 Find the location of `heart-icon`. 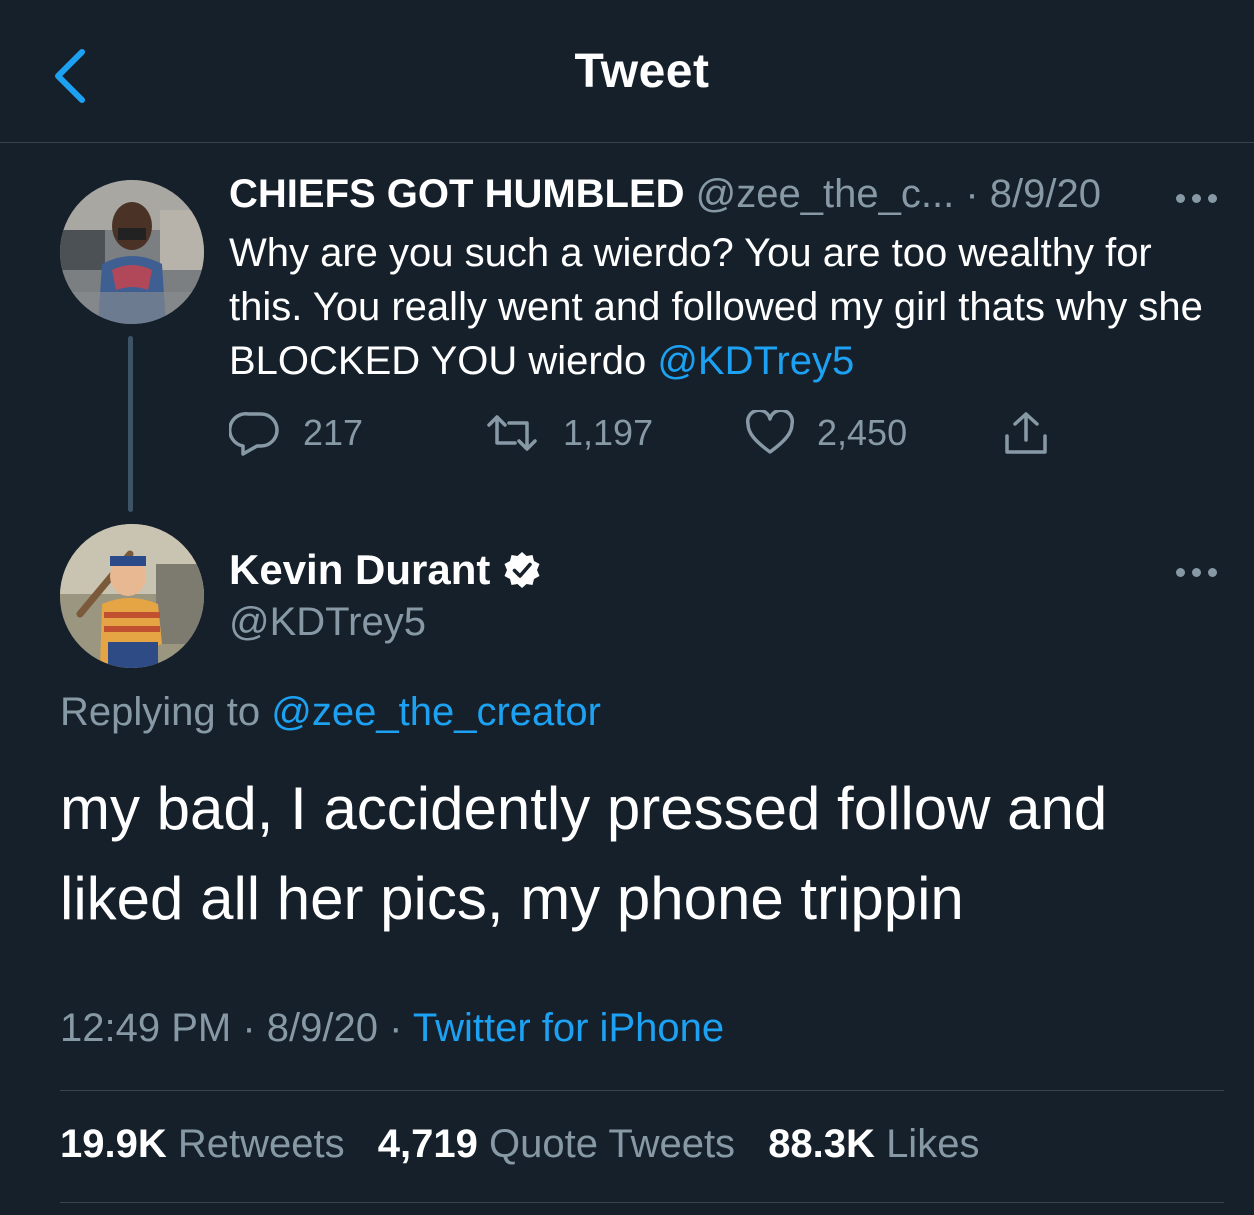

heart-icon is located at coordinates (770, 432).